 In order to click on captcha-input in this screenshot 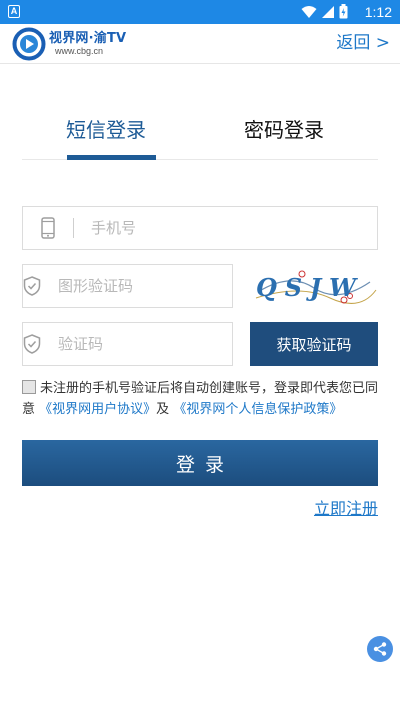, I will do `click(155, 286)`.